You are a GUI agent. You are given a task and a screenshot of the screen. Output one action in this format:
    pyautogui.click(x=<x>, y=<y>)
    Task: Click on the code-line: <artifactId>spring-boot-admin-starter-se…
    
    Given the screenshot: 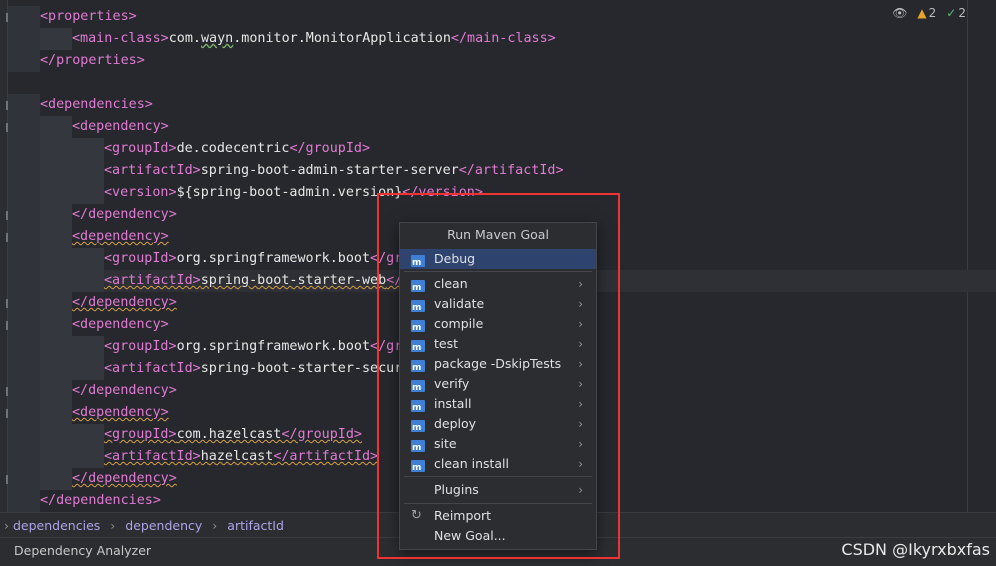 What is the action you would take?
    pyautogui.click(x=286, y=171)
    